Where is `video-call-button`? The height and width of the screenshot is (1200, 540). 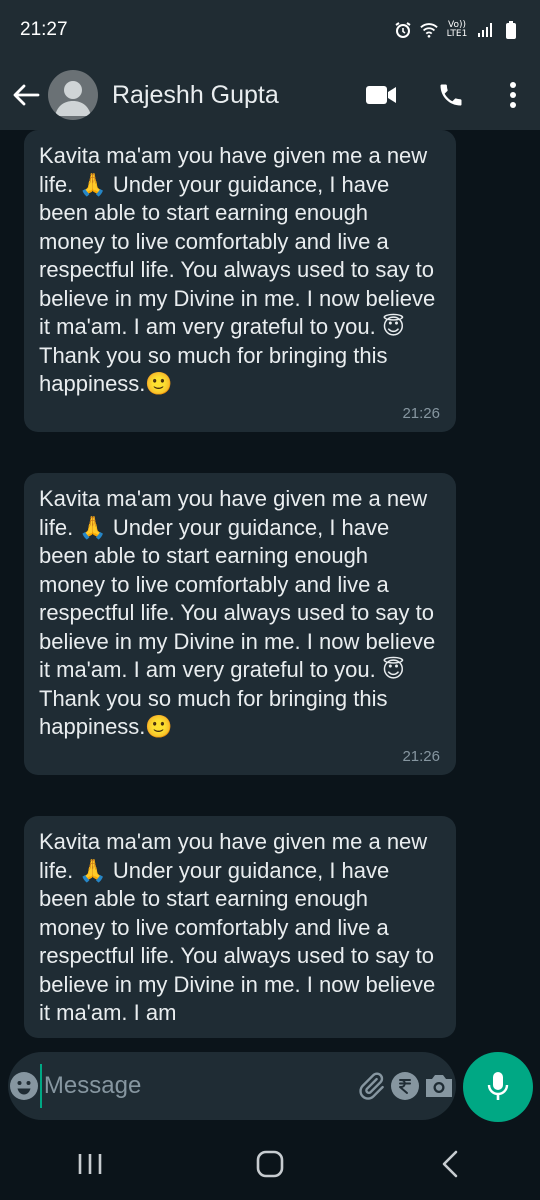
video-call-button is located at coordinates (381, 95).